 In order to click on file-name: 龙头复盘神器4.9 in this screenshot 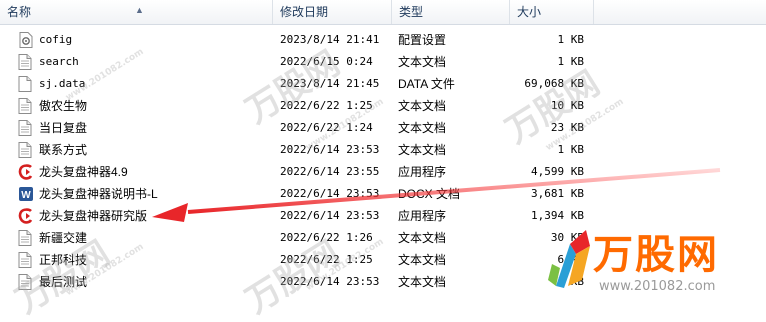, I will do `click(83, 172)`.